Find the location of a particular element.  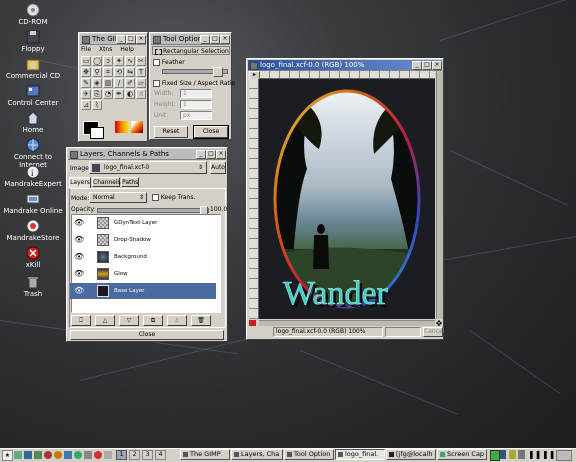

image-titlebar: logo_final.xcf-0.0 (RGB) 100% _ □ × is located at coordinates (345, 65).